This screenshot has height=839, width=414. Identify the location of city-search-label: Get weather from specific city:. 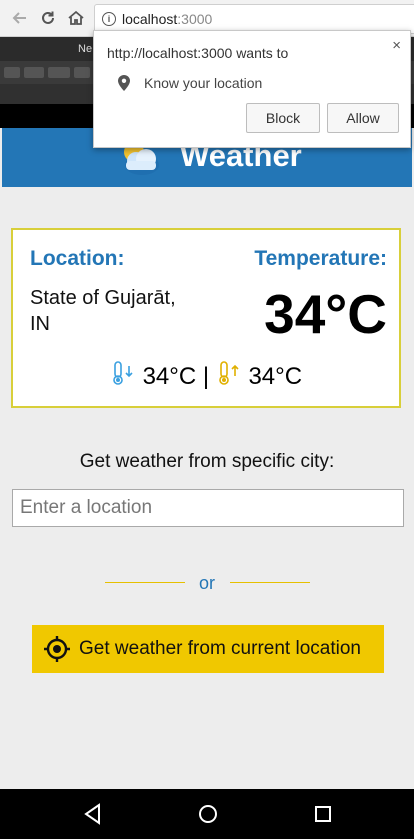
(207, 461).